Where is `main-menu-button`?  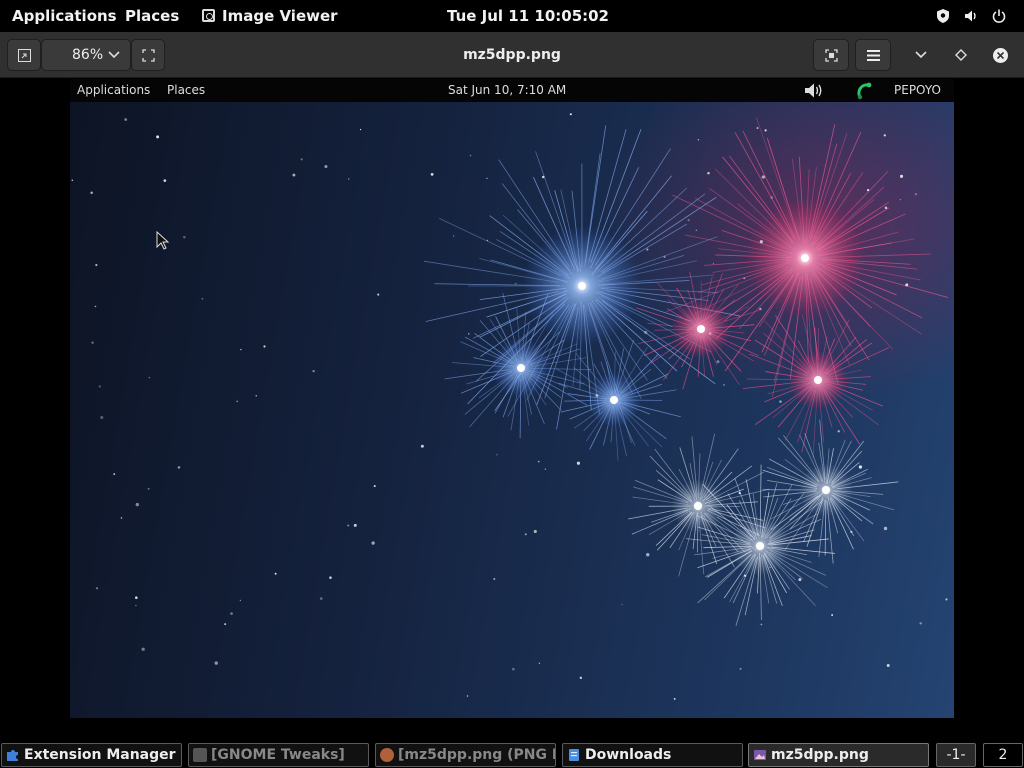 main-menu-button is located at coordinates (873, 55).